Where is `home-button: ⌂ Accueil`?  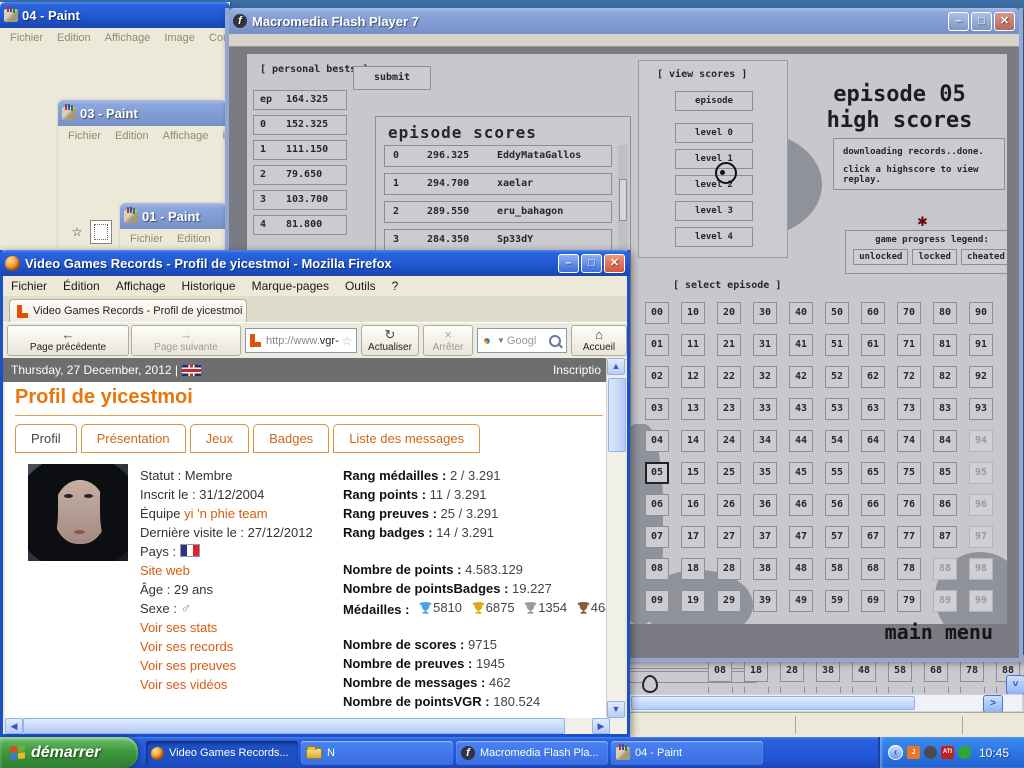 home-button: ⌂ Accueil is located at coordinates (599, 340).